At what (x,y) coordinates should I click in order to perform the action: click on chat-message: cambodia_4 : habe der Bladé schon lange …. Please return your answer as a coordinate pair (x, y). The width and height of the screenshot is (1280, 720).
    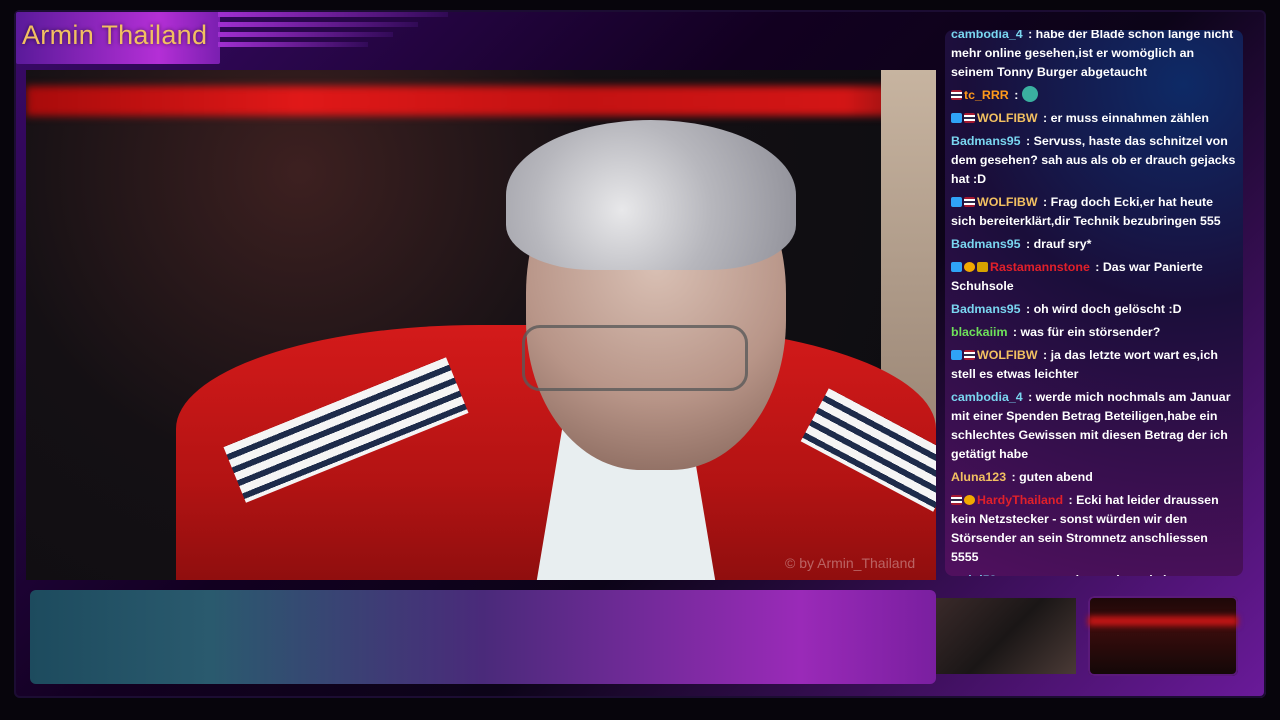
    Looking at the image, I should click on (1094, 56).